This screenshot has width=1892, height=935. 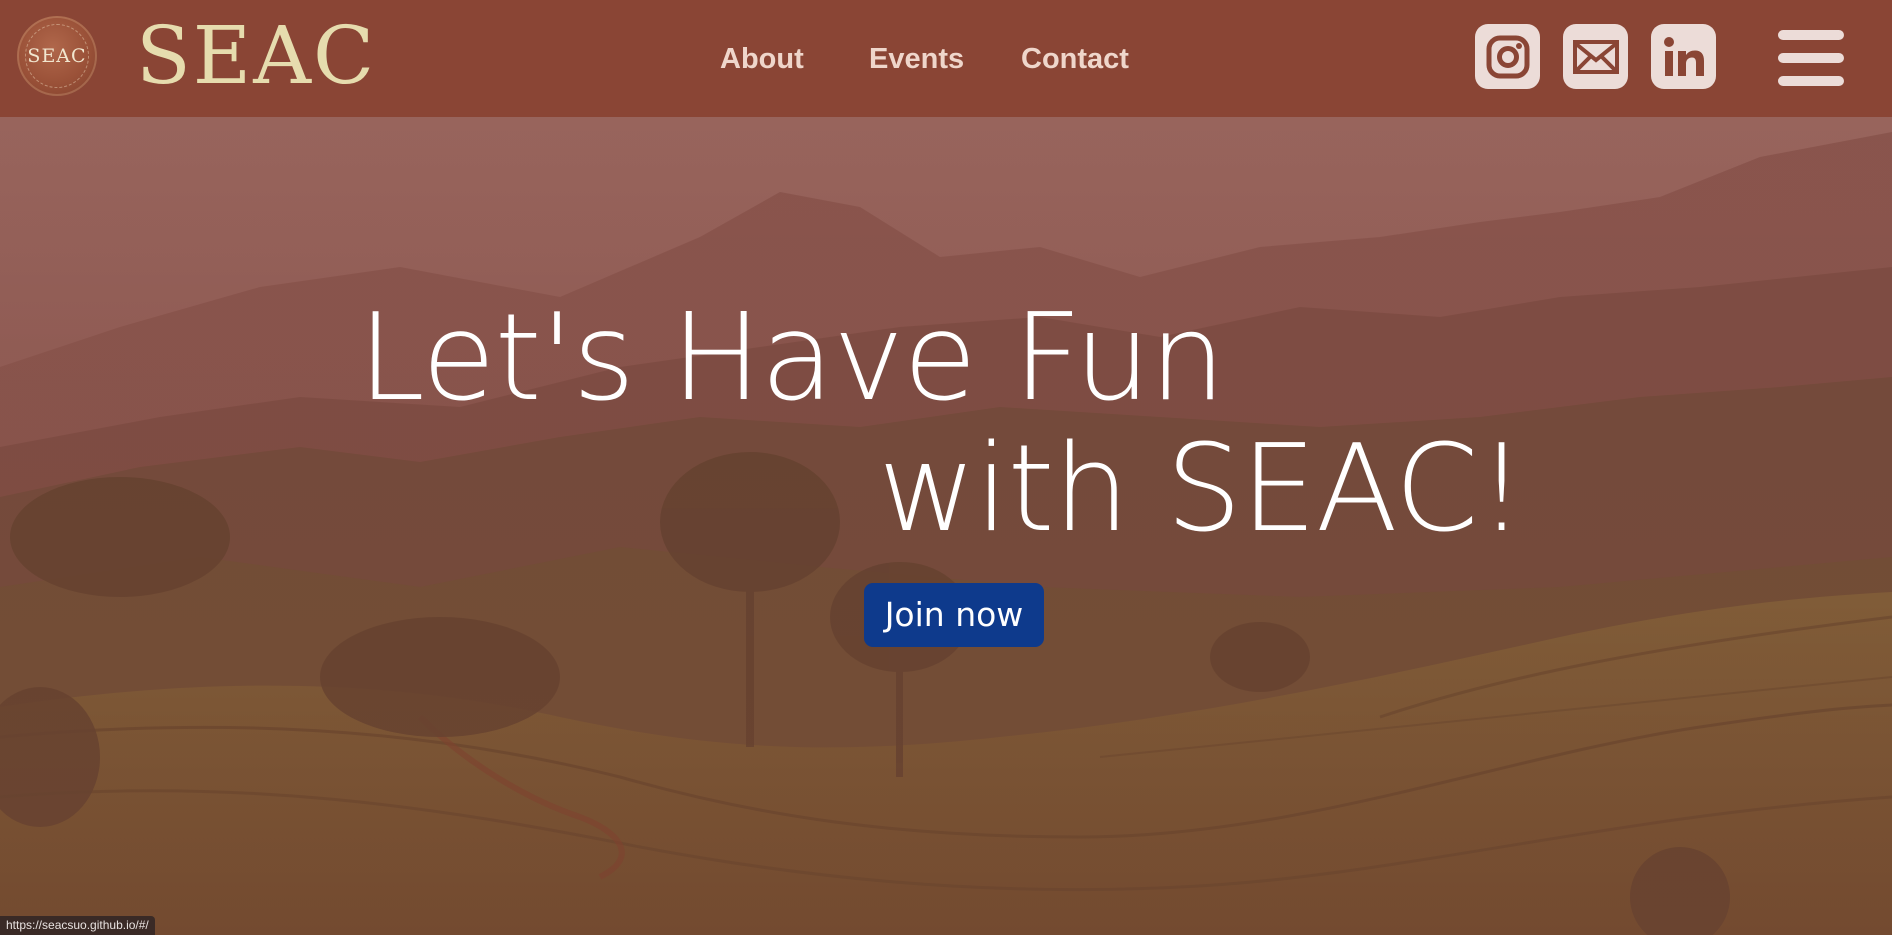 What do you see at coordinates (1811, 58) in the screenshot?
I see `hamburger-menu-button` at bounding box center [1811, 58].